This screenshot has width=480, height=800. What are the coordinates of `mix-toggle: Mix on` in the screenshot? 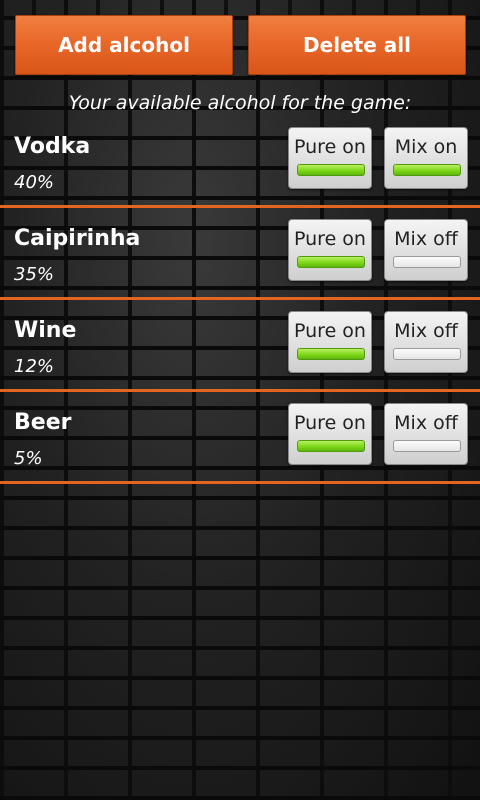 It's located at (426, 158).